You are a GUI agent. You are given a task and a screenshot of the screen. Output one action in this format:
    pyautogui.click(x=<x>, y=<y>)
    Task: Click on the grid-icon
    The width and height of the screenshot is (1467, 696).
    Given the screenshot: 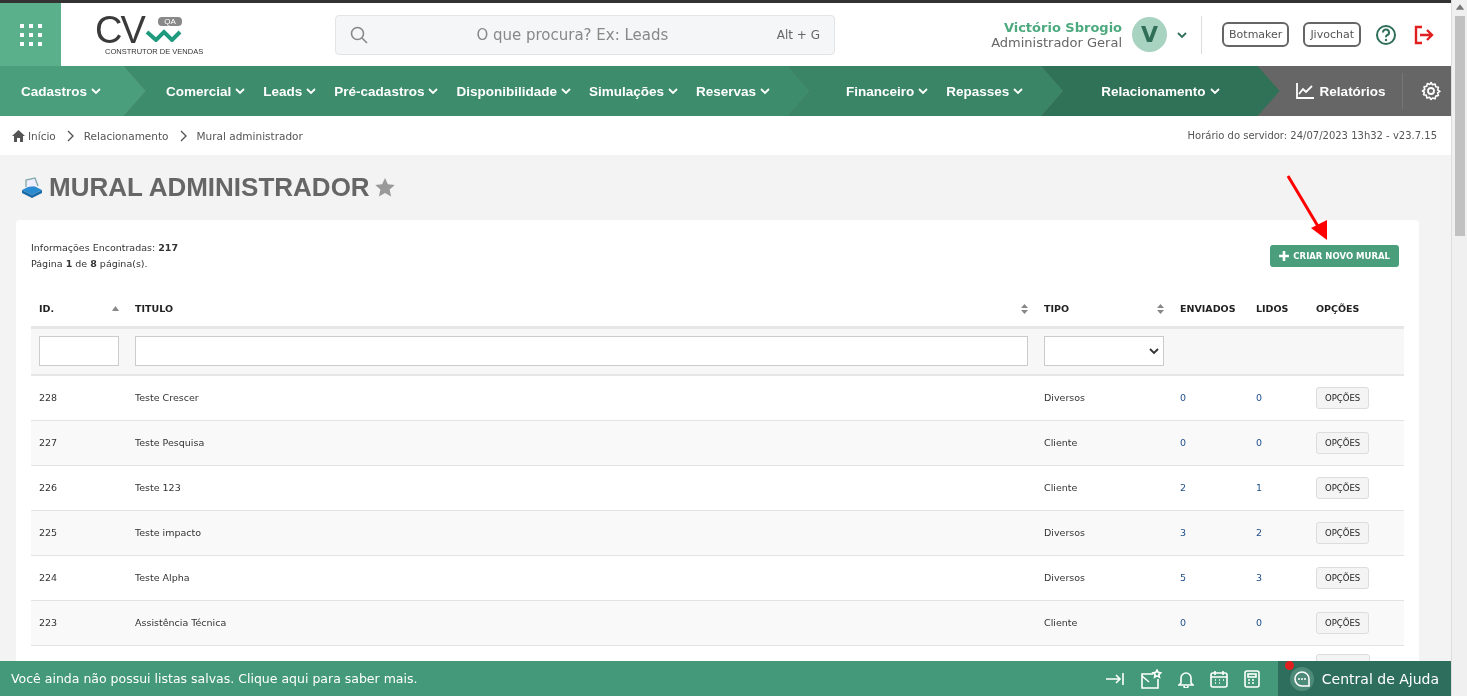 What is the action you would take?
    pyautogui.click(x=30, y=34)
    